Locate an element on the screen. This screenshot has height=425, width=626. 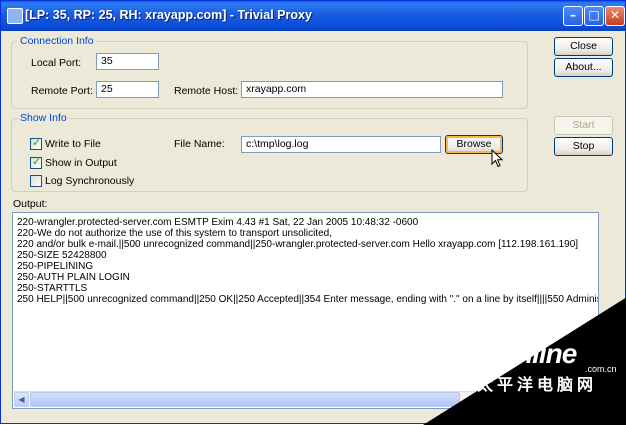
output-label: Output: is located at coordinates (30, 204).